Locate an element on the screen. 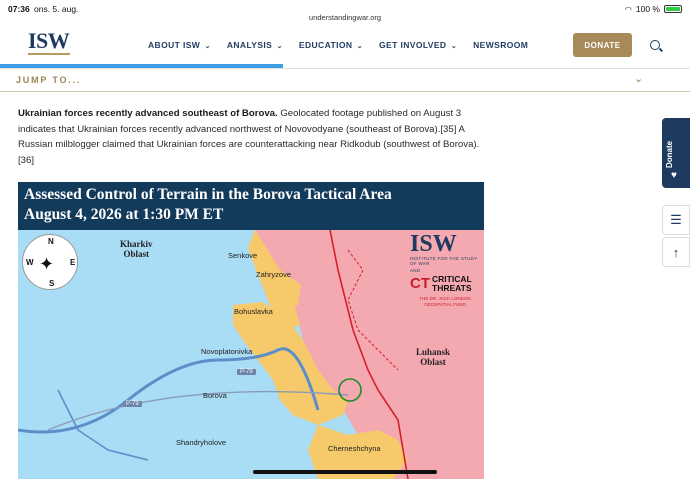  map-isw-sub: INSTITUTE FOR THE STUDY OF WAR is located at coordinates (444, 261).